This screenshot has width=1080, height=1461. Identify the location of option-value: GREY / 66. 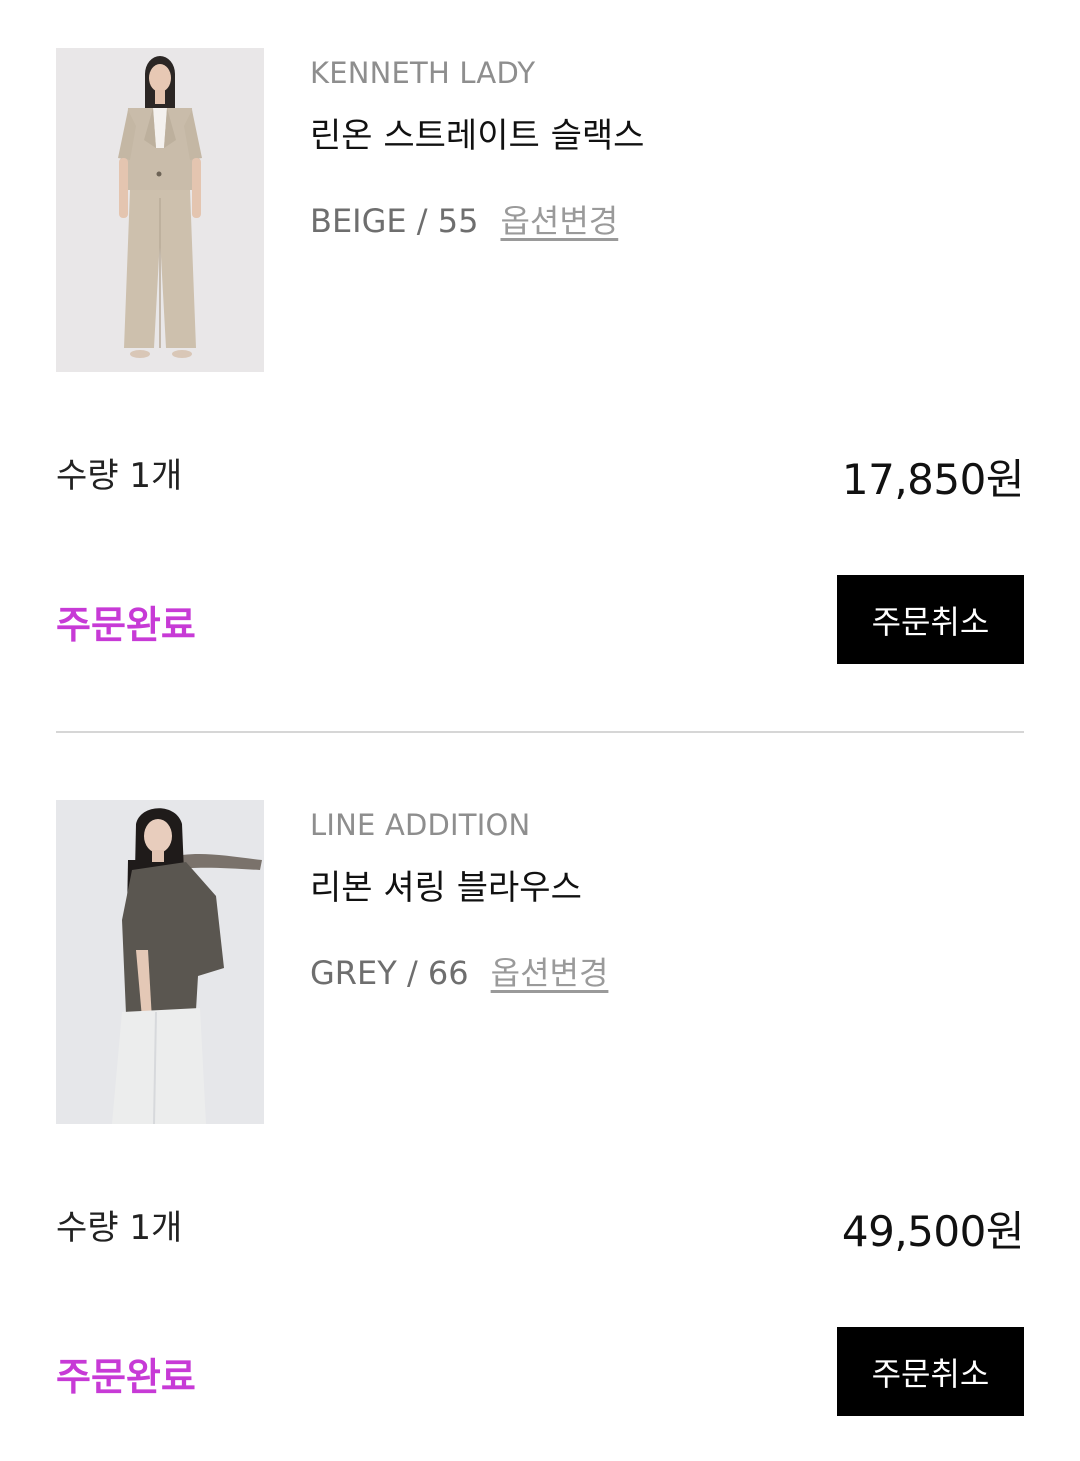
(389, 973).